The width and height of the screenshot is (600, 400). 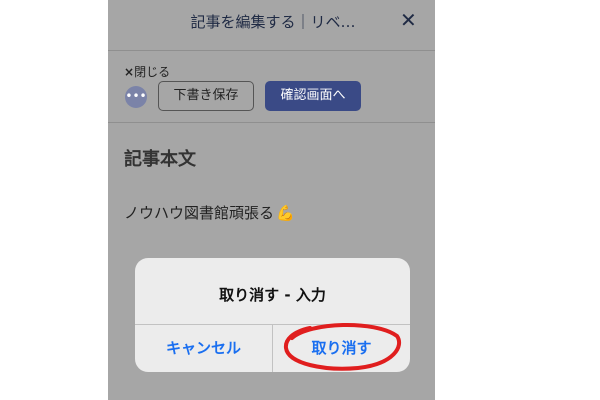 What do you see at coordinates (271, 122) in the screenshot?
I see `toolbar-divider` at bounding box center [271, 122].